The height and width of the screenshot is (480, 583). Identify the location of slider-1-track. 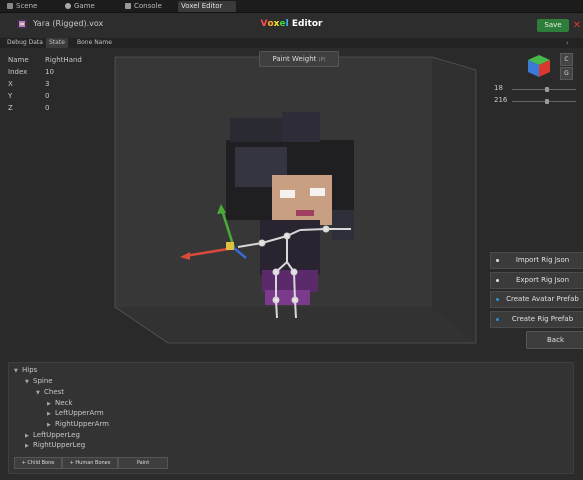
(544, 89).